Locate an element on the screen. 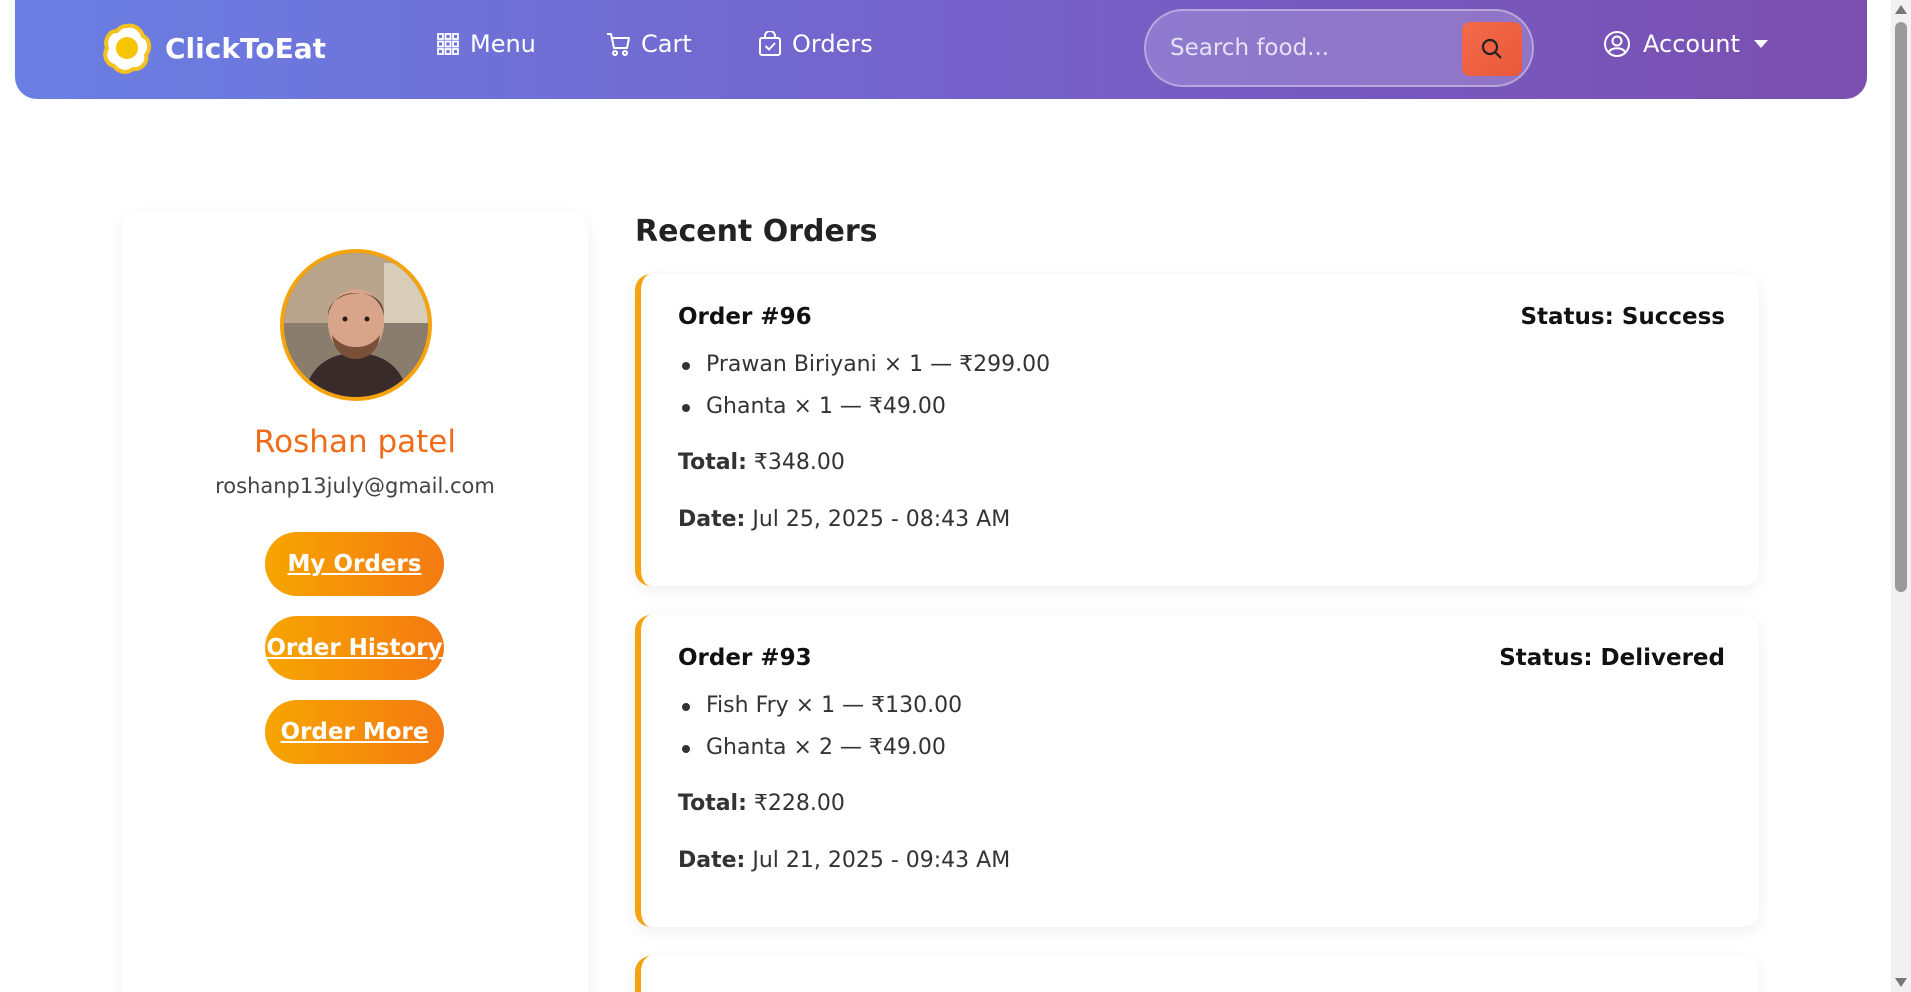 Image resolution: width=1911 pixels, height=992 pixels. order-date: Date: Jul 25, 2025 - 08:43 AM is located at coordinates (844, 519).